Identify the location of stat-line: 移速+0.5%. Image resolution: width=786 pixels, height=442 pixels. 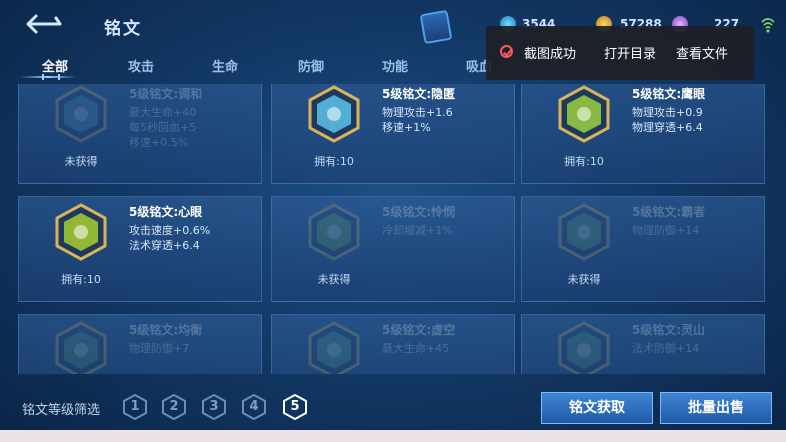
(159, 142).